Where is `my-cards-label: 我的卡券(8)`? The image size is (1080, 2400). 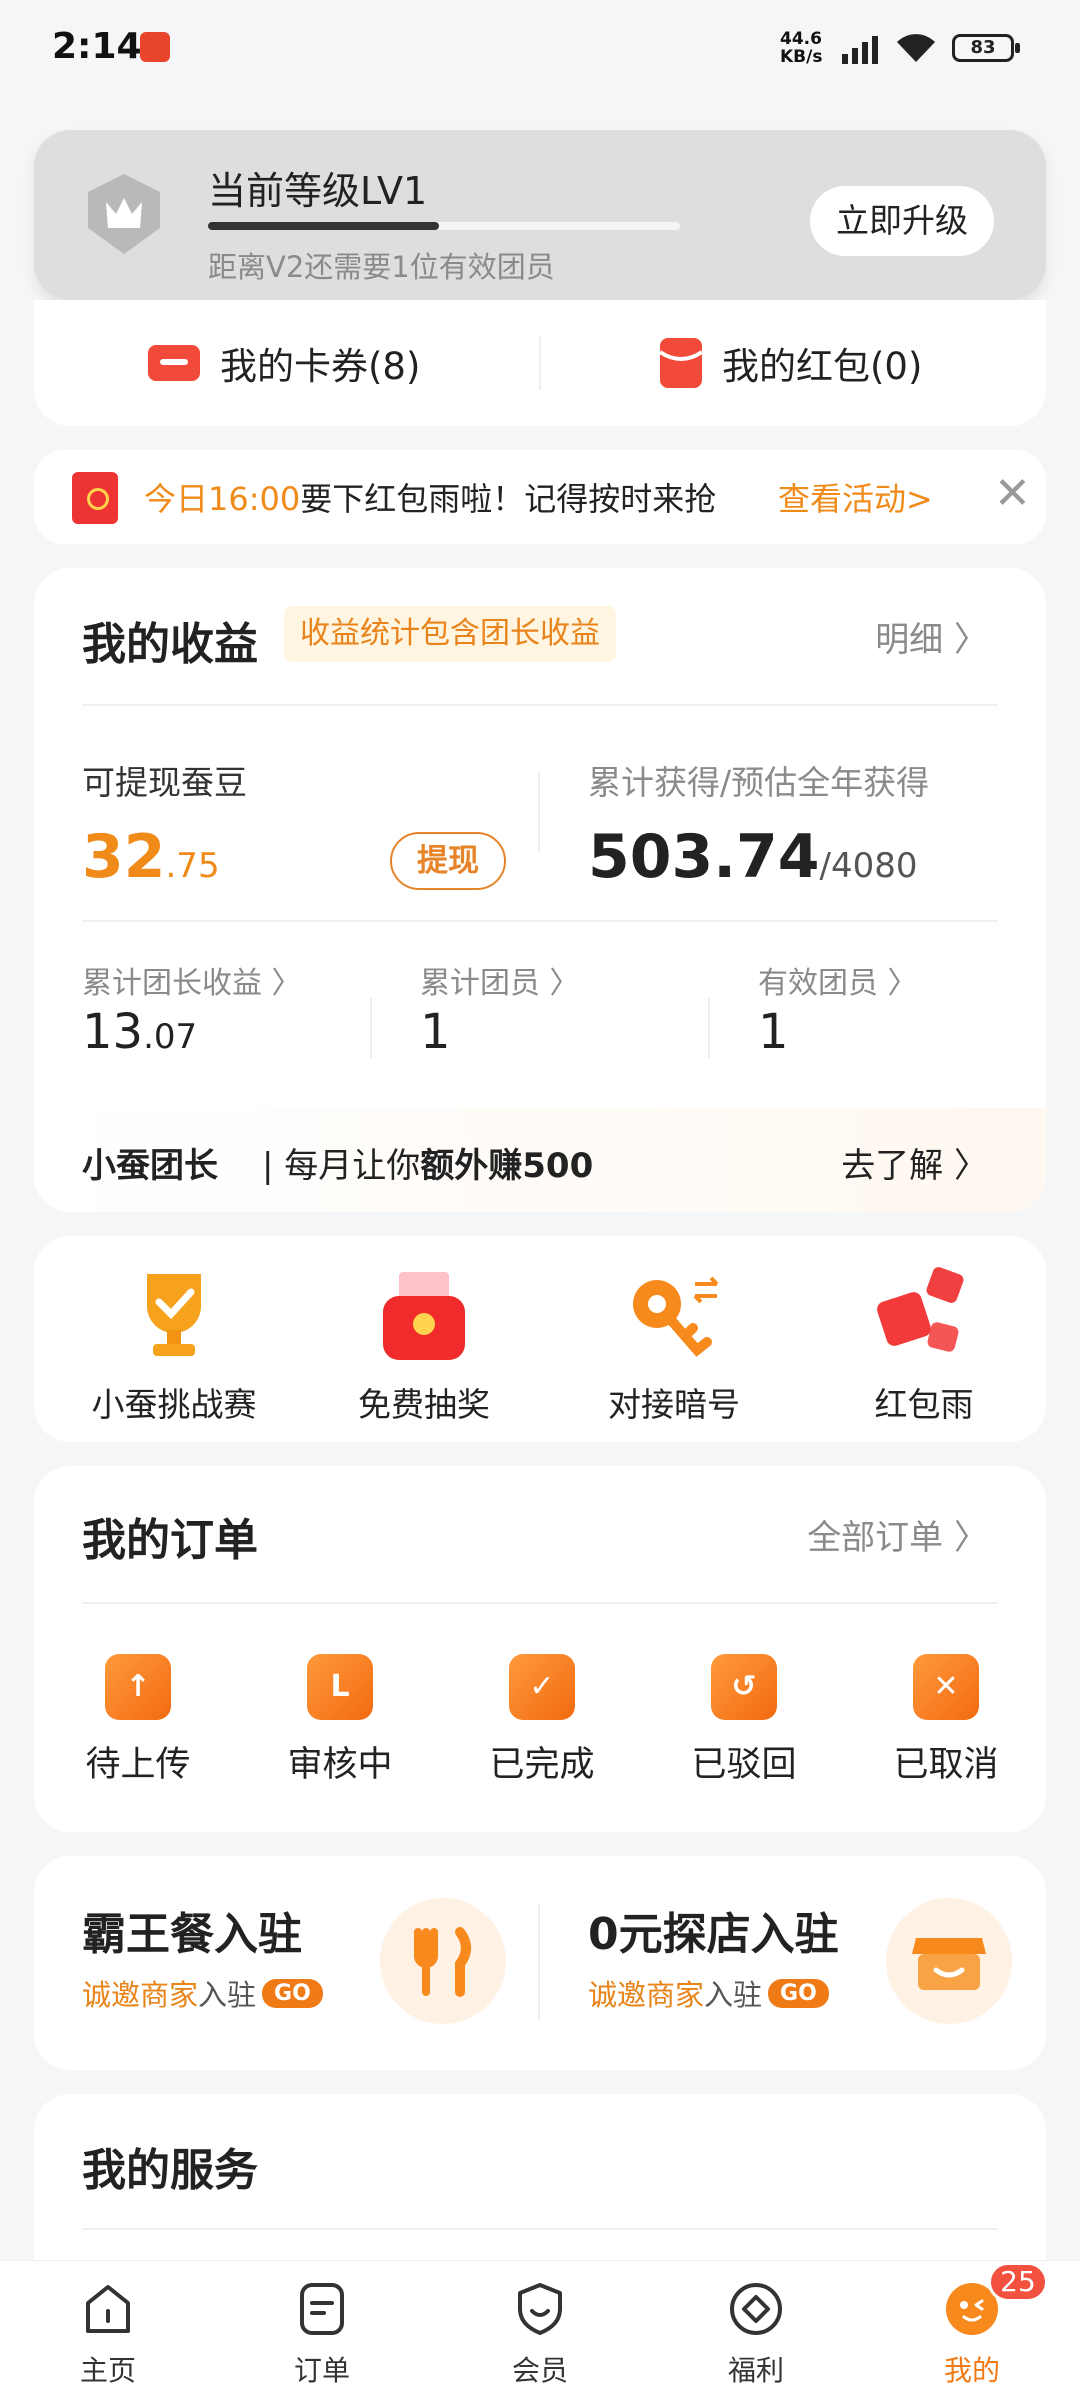
my-cards-label: 我的卡券(8) is located at coordinates (320, 366).